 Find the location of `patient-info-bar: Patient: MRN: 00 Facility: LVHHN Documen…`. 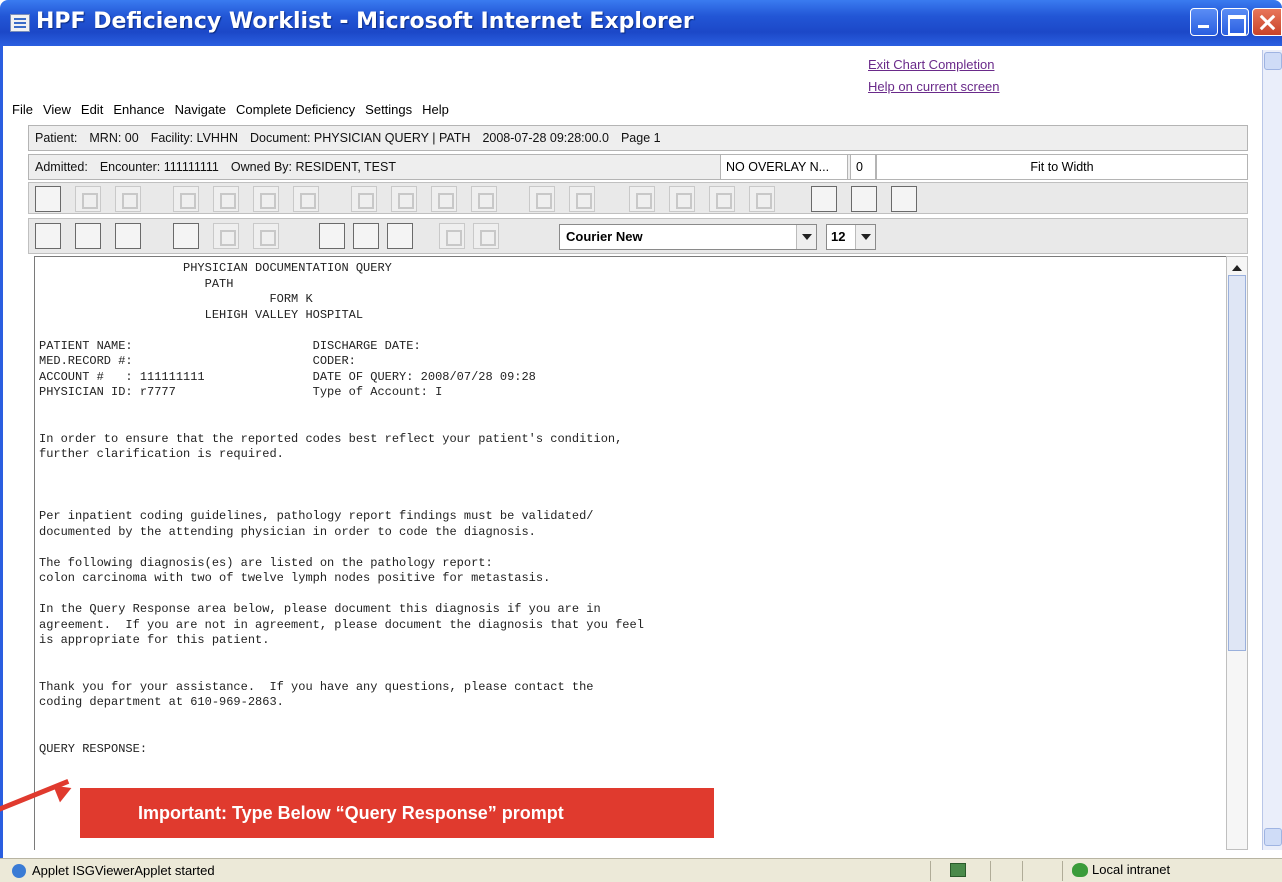

patient-info-bar: Patient: MRN: 00 Facility: LVHHN Documen… is located at coordinates (638, 138).